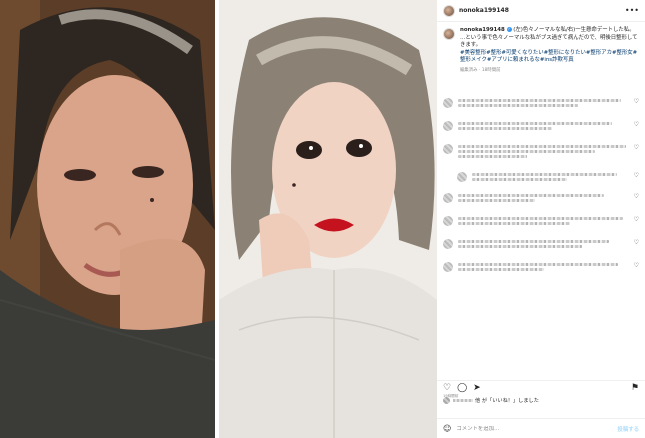  I want to click on comment-input, so click(537, 428).